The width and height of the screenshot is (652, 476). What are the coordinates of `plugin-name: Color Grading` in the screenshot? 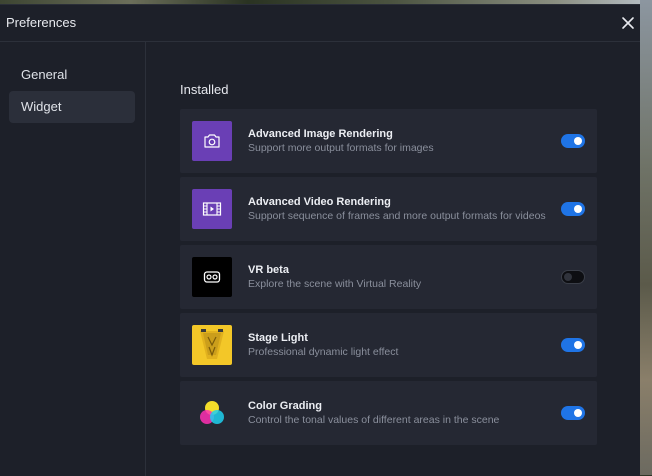 It's located at (285, 406).